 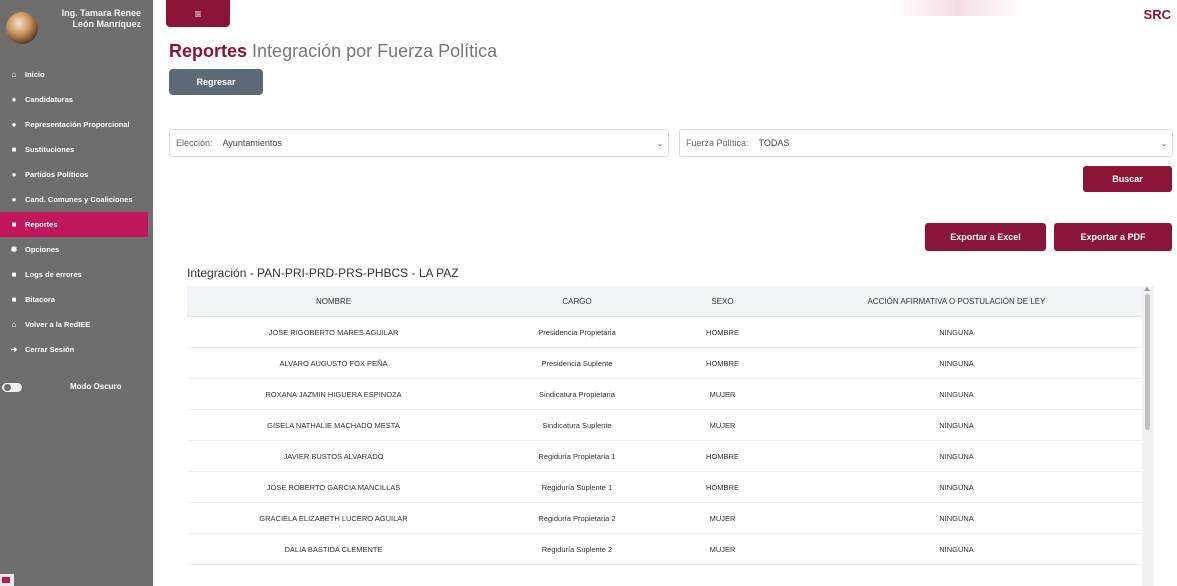 I want to click on sidebar-item-label: Reportes, so click(x=41, y=224).